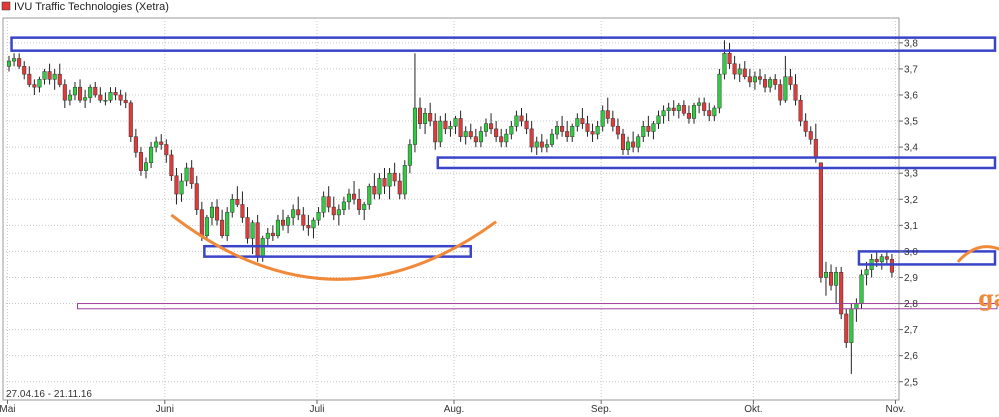 This screenshot has height=417, width=999. I want to click on y-tick-label: 2,5, so click(911, 382).